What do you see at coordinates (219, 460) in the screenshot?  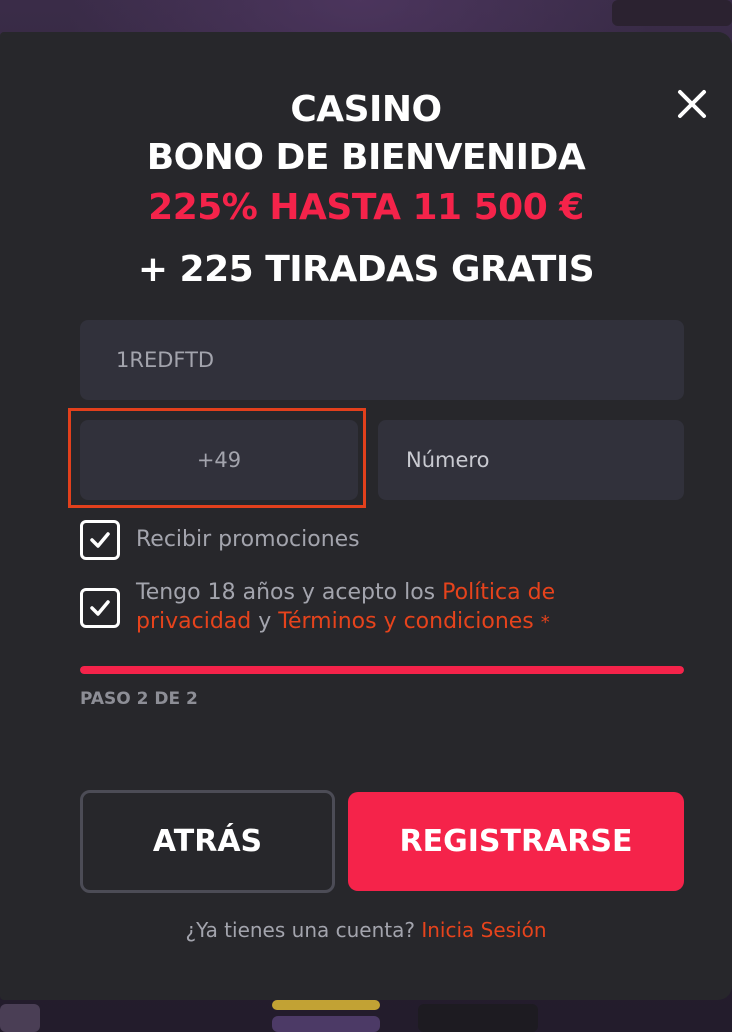 I see `country-code-select: +49` at bounding box center [219, 460].